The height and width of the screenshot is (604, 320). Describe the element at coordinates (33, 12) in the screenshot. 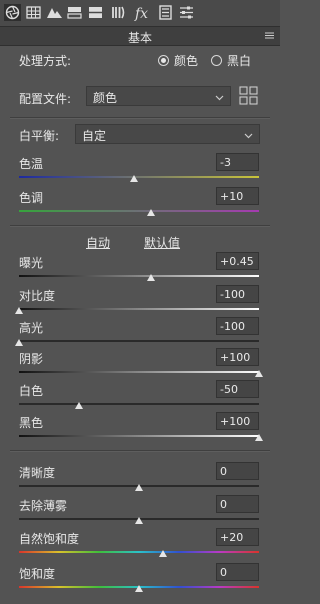

I see `grid-icon` at that location.